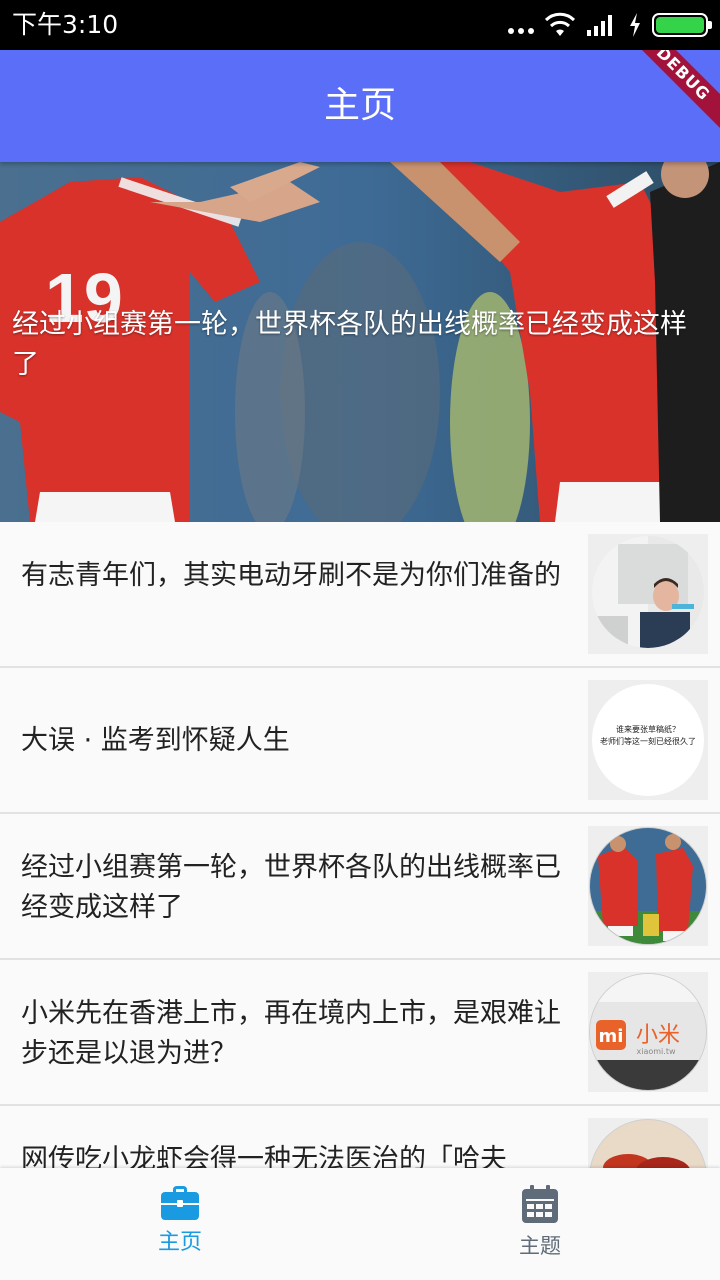 Image resolution: width=720 pixels, height=1280 pixels. What do you see at coordinates (540, 1246) in the screenshot?
I see `nav-label-topics: 主题` at bounding box center [540, 1246].